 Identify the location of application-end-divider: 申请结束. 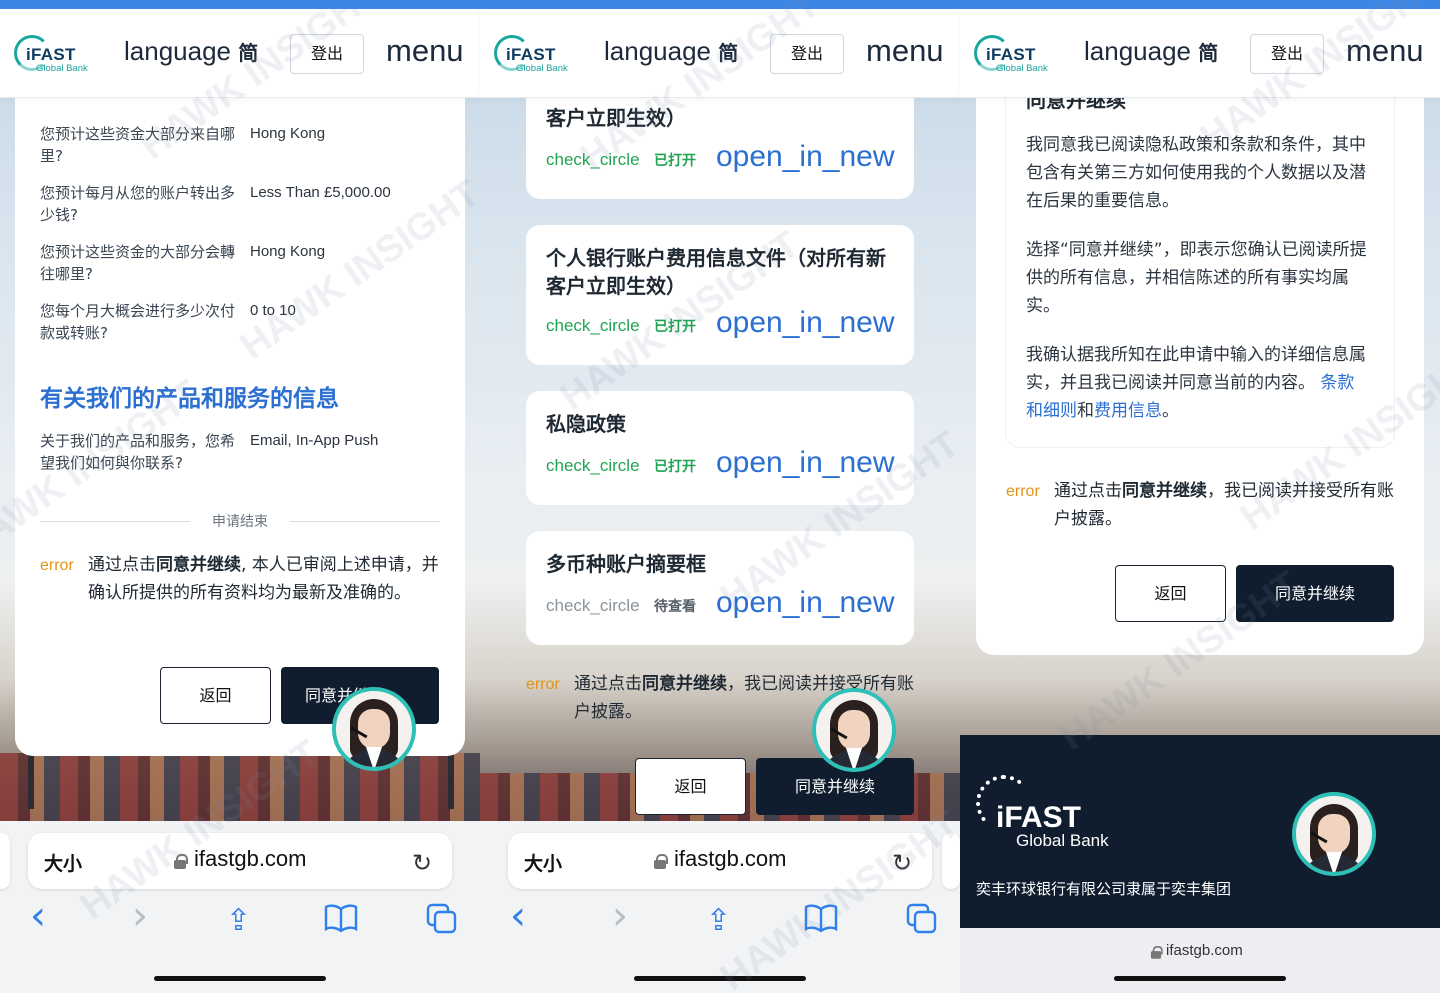
(240, 521).